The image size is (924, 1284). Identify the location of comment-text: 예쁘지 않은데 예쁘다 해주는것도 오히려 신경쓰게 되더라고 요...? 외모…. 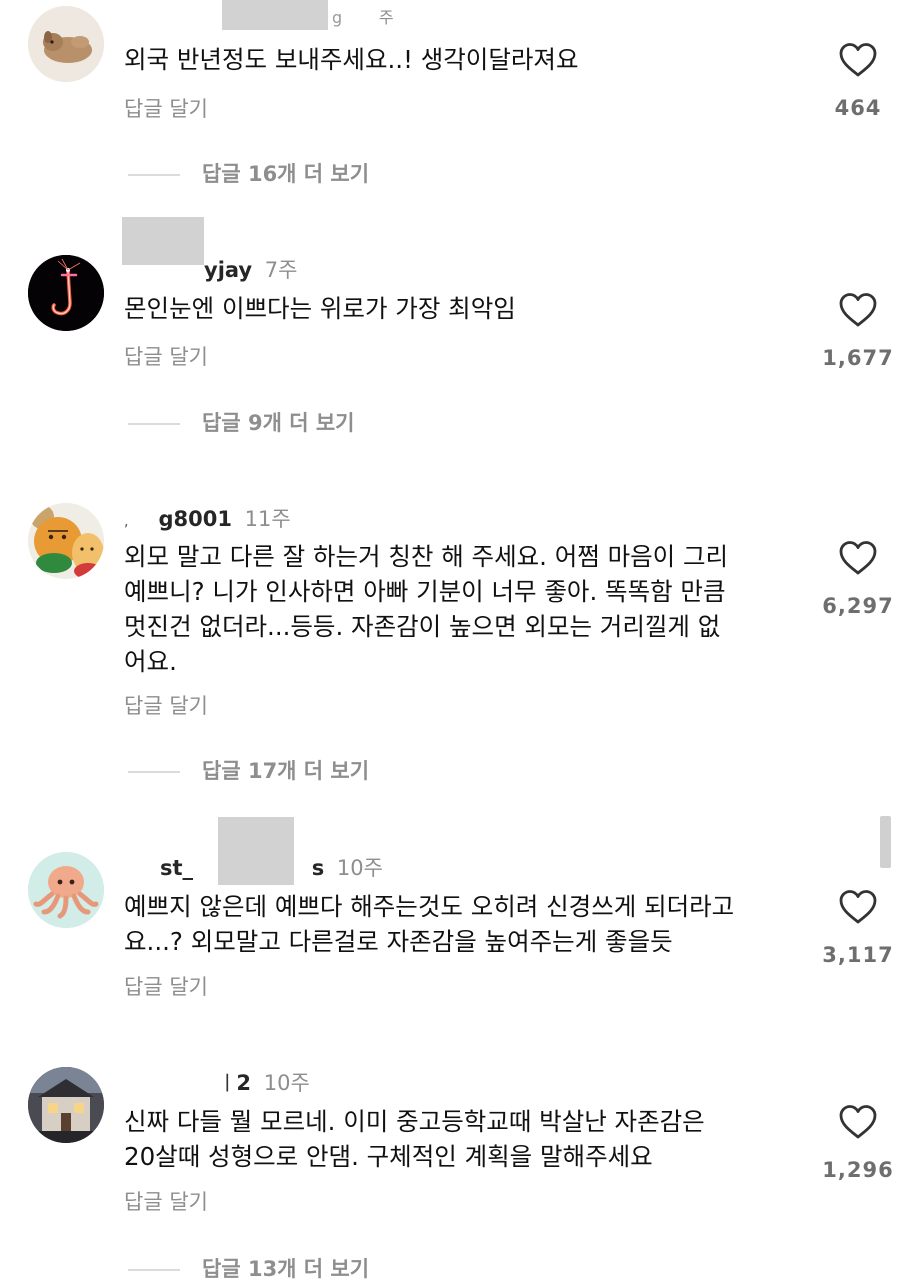
(429, 924).